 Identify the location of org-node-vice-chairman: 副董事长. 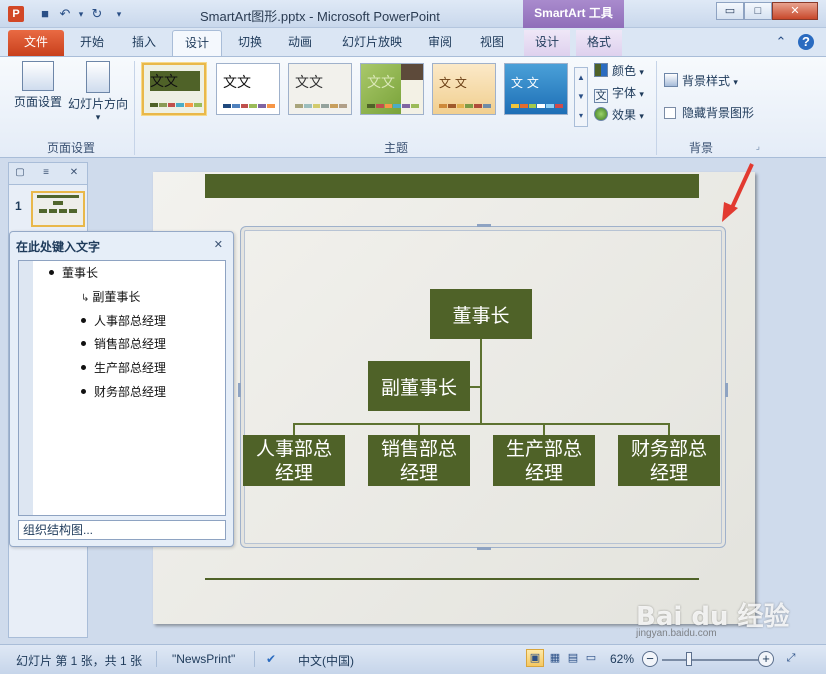
(419, 386).